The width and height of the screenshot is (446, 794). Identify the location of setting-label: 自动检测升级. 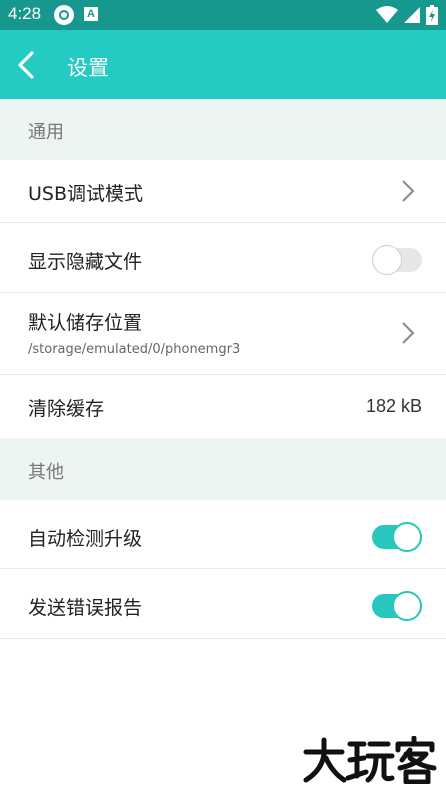
(85, 539).